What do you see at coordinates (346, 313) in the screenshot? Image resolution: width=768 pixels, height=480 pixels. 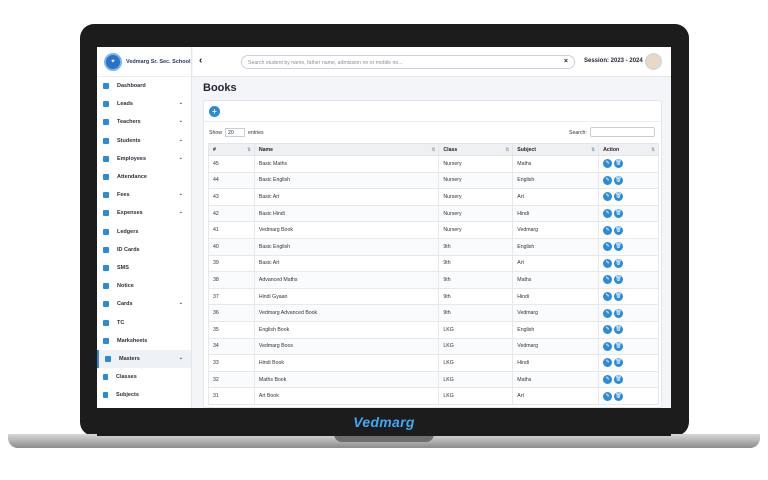 I see `cell-name: Vedmarg Advanced Book` at bounding box center [346, 313].